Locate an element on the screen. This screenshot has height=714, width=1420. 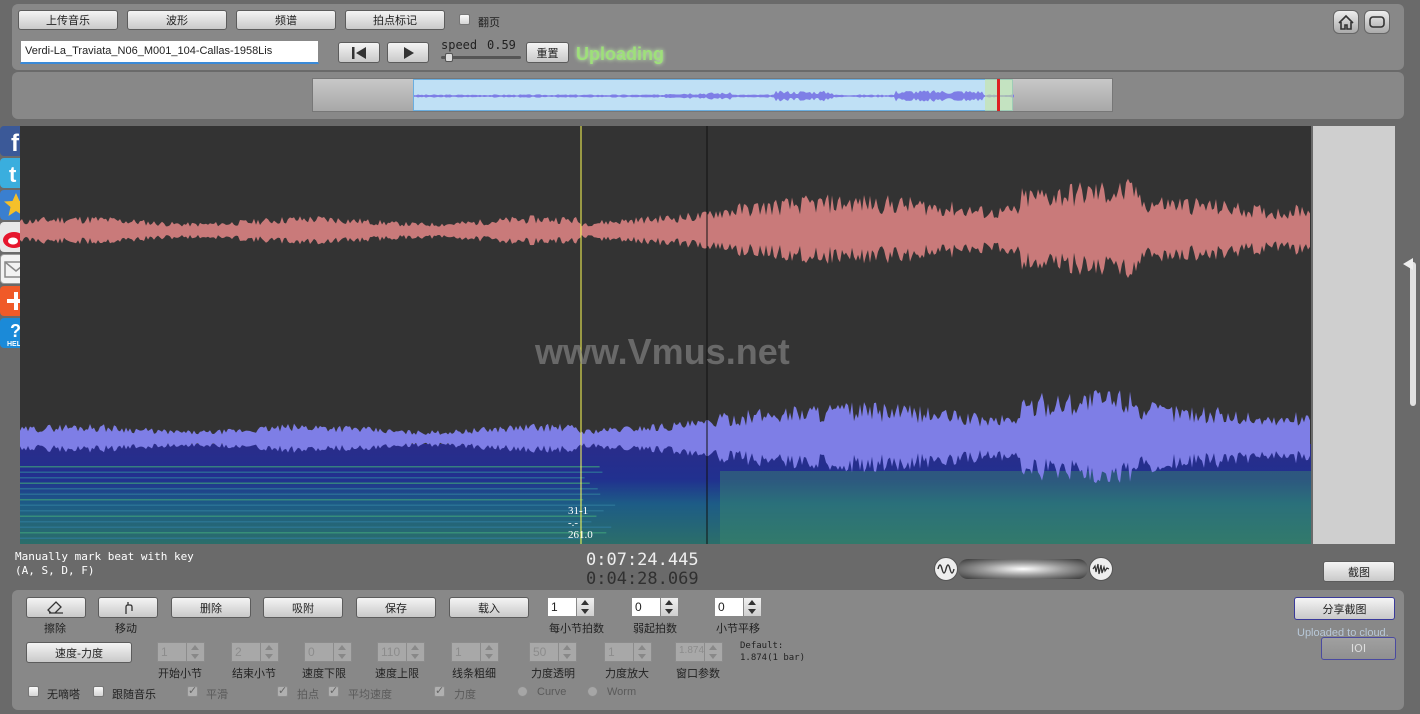
screenshot-button: 截图 is located at coordinates (1359, 571).